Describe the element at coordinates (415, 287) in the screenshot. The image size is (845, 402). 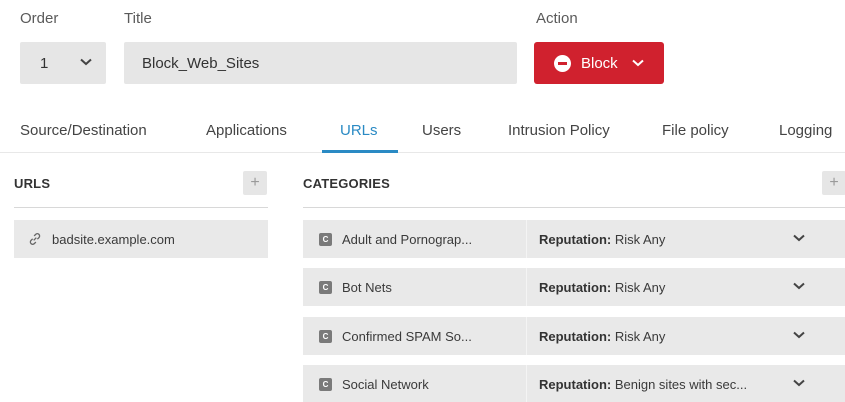
I see `category-name-cell: C Bot Nets` at that location.